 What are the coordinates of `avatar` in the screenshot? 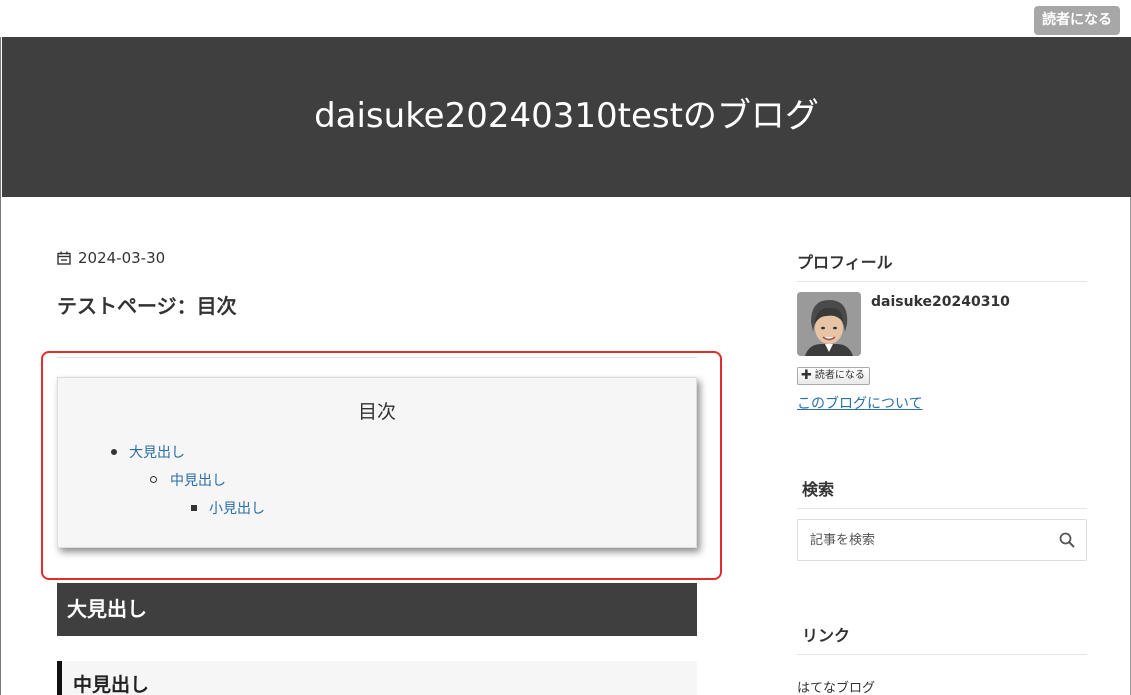 It's located at (829, 324).